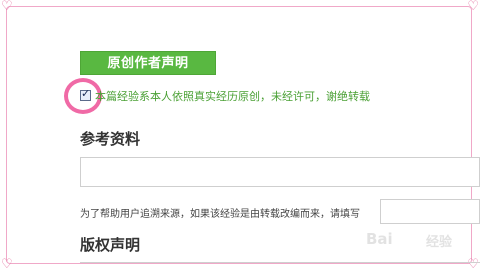  I want to click on references-title: 参考资料, so click(110, 139).